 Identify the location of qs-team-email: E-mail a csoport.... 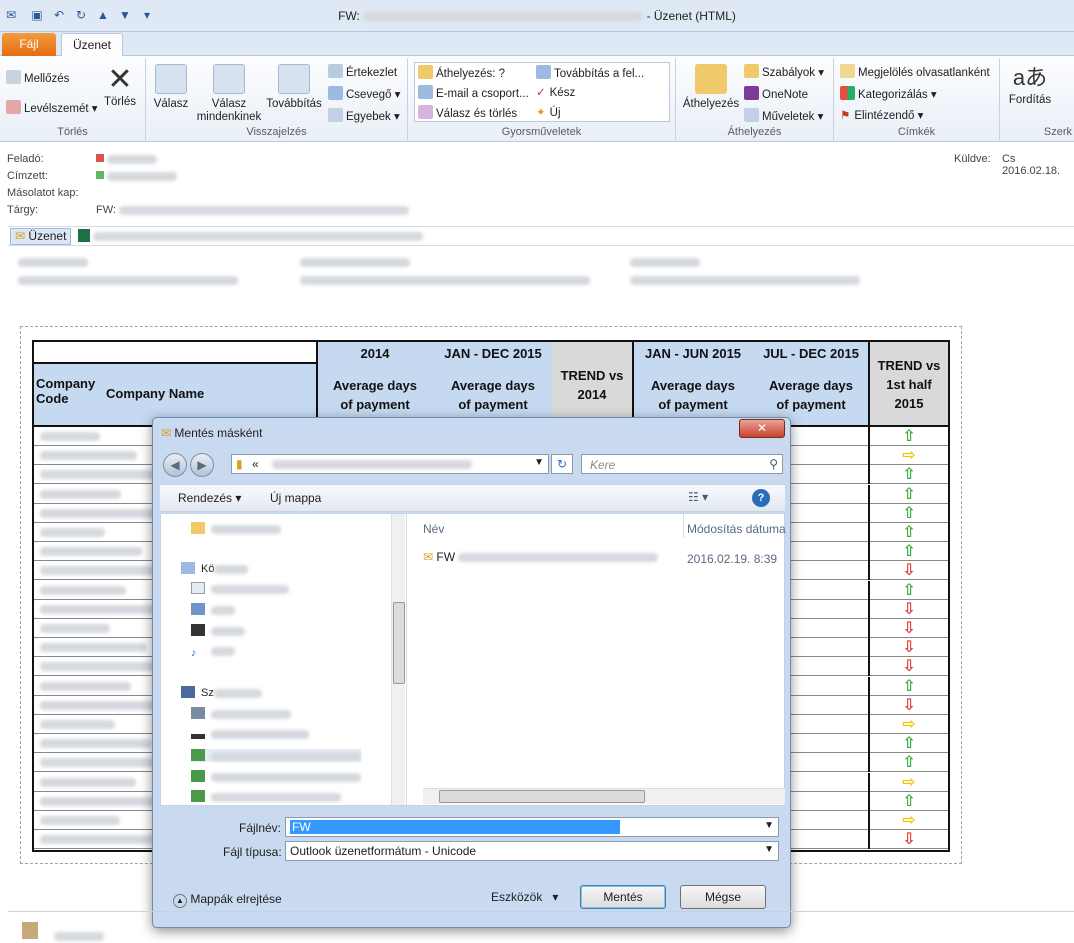
(473, 92).